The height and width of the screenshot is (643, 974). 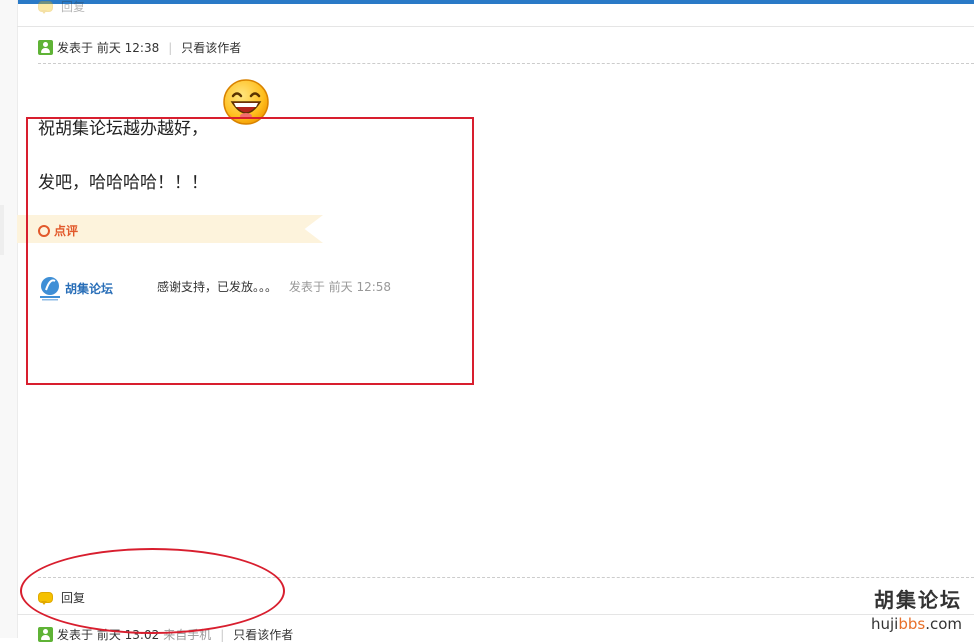 I want to click on left-gutter, so click(x=9, y=319).